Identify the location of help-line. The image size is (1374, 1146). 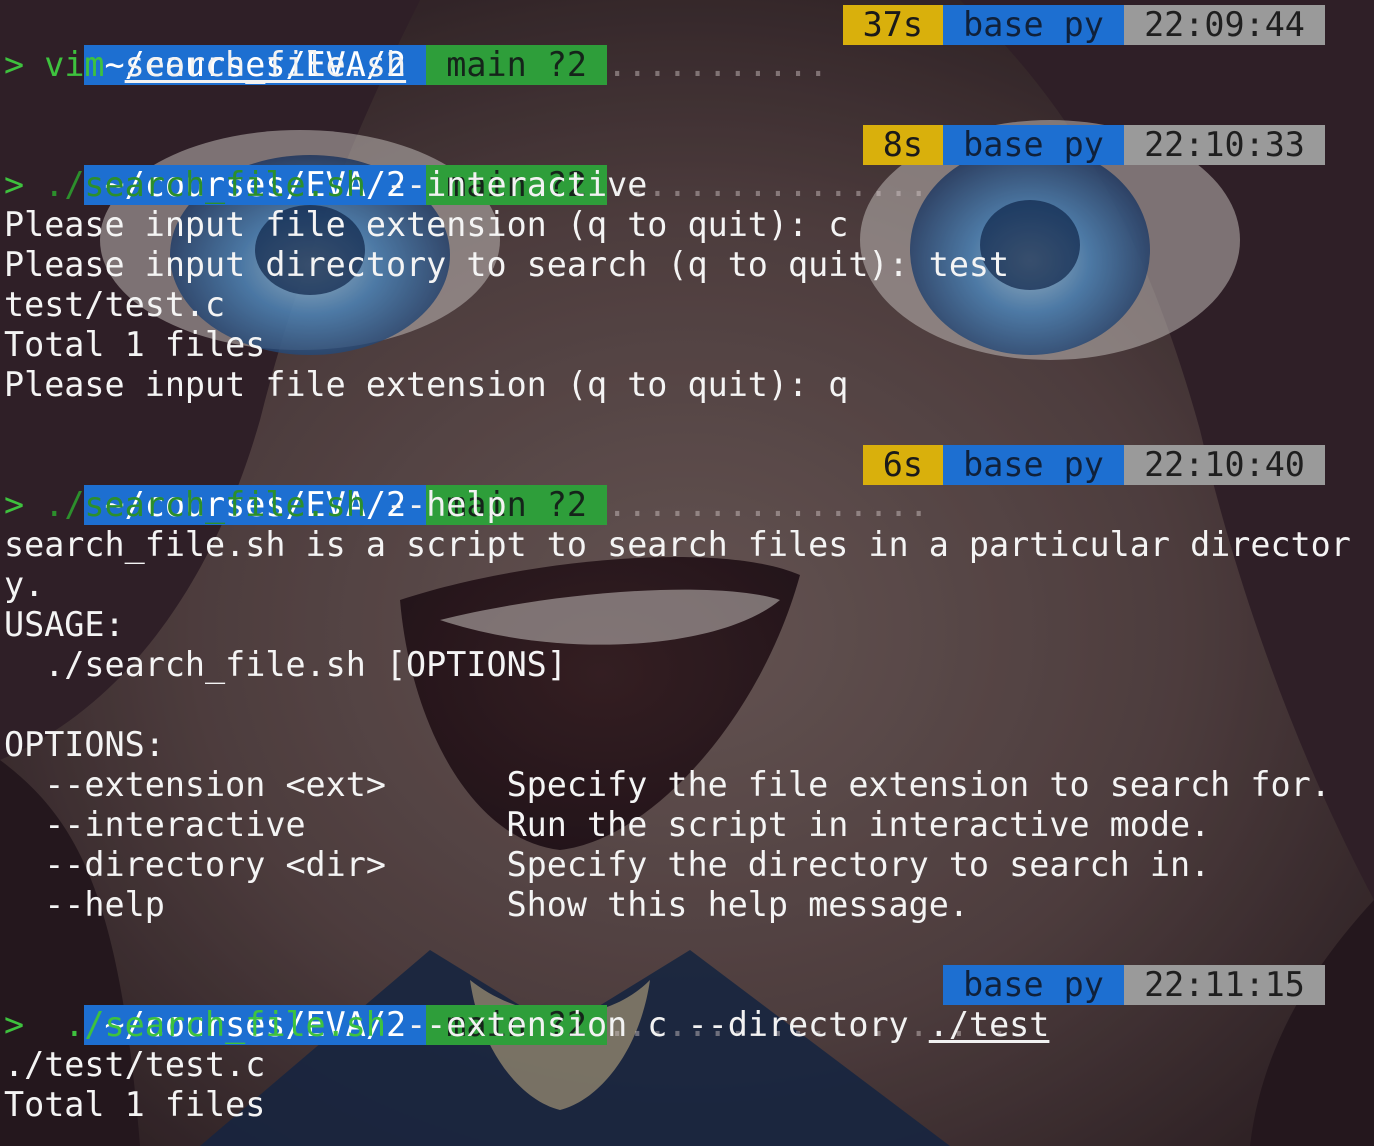
(687, 705).